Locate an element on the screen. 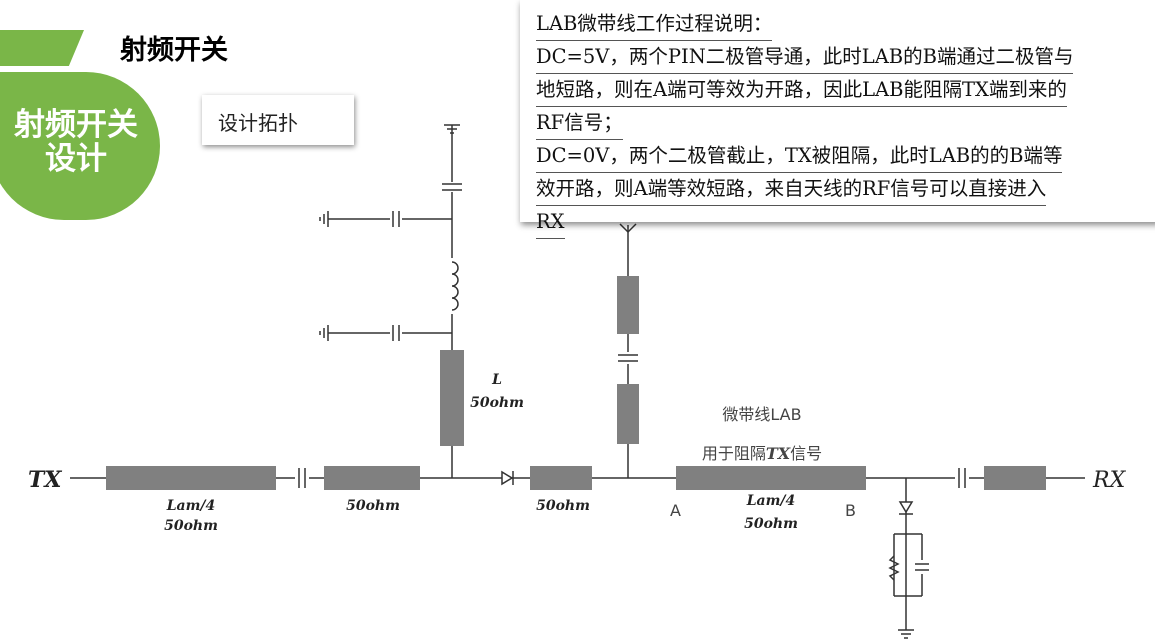  port-b-label: B is located at coordinates (850, 510).